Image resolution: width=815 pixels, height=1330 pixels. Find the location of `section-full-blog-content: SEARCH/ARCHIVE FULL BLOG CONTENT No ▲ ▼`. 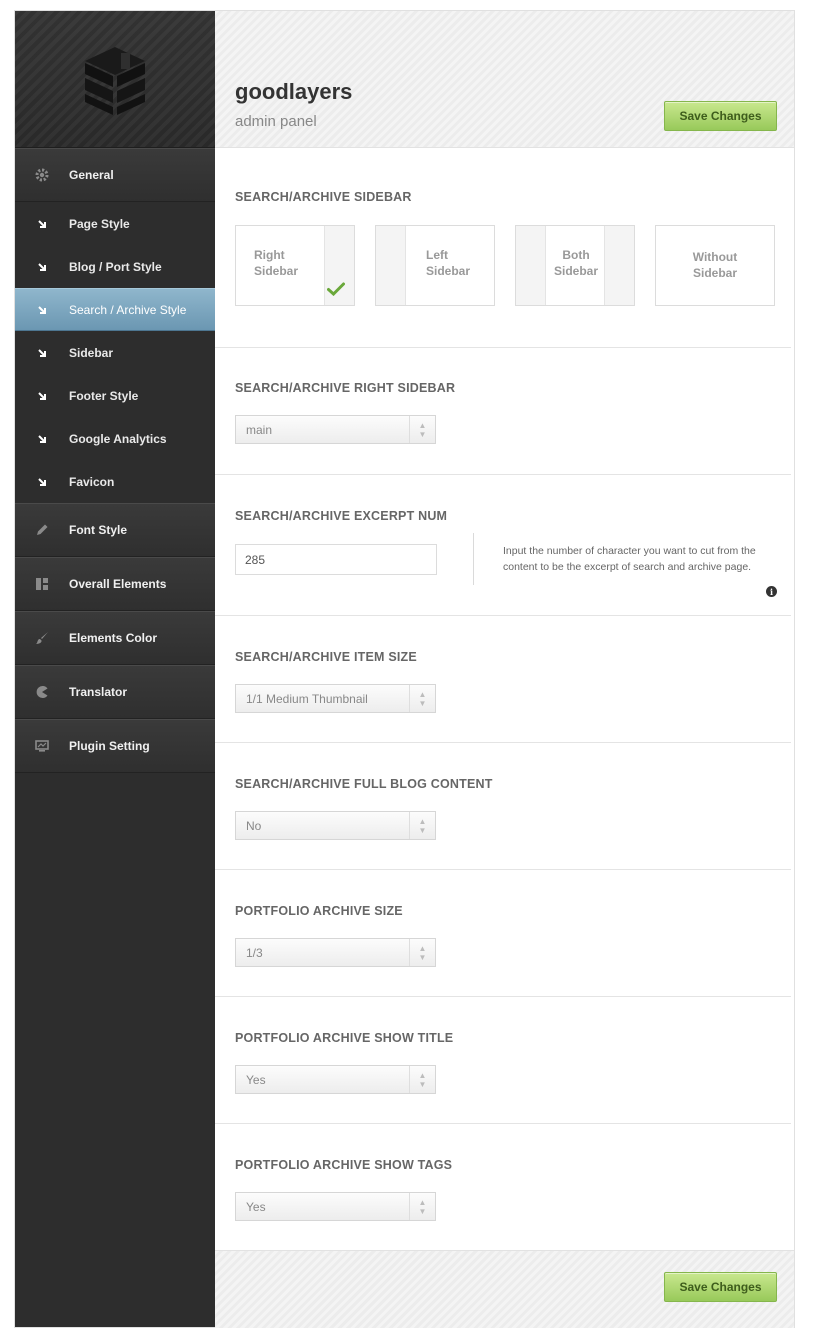

section-full-blog-content: SEARCH/ARCHIVE FULL BLOG CONTENT No ▲ ▼ is located at coordinates (503, 806).